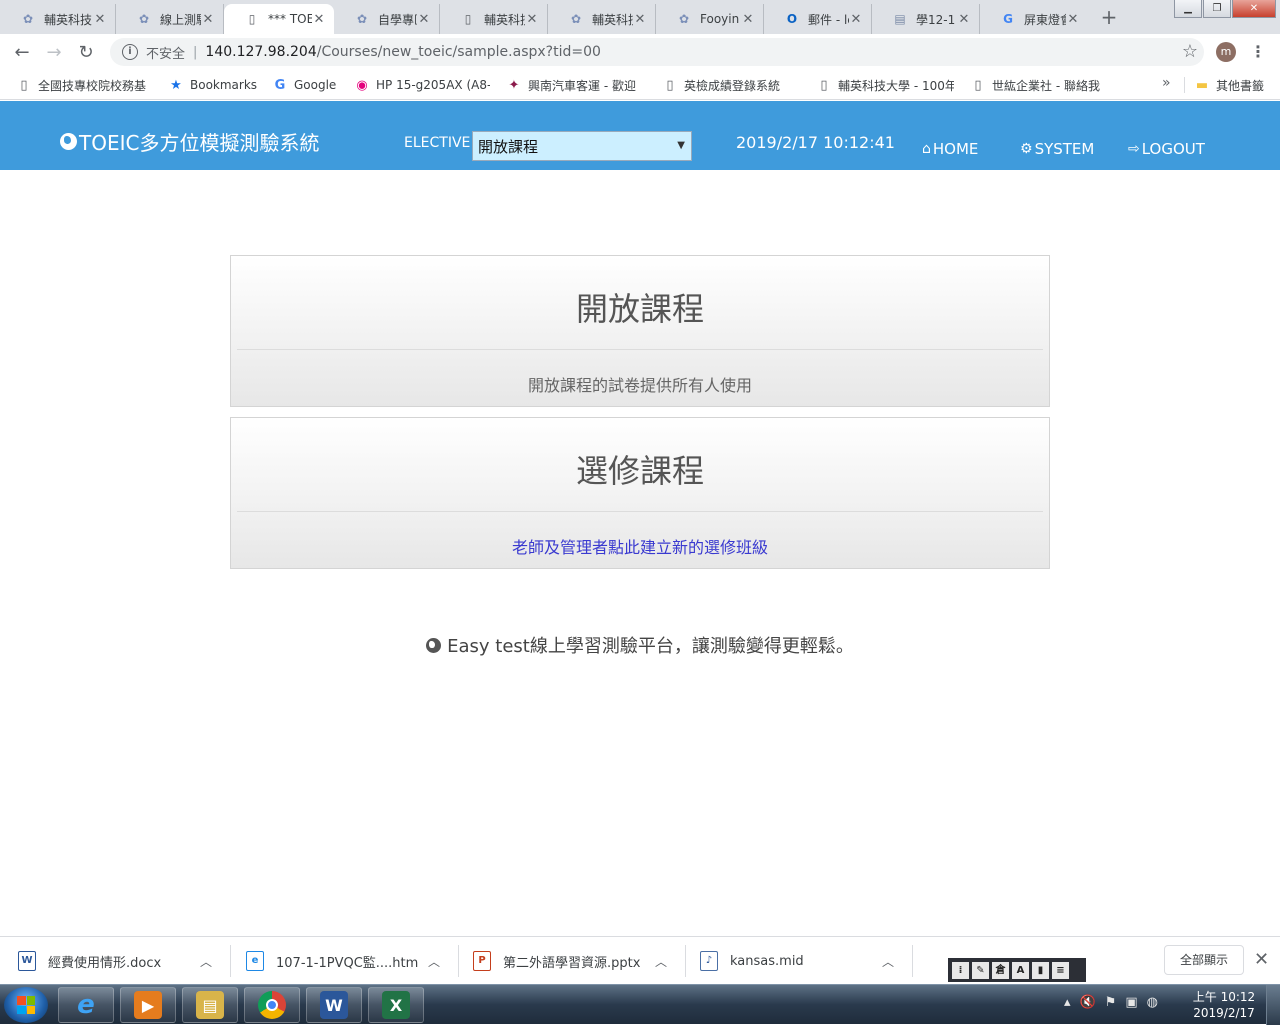 This screenshot has width=1280, height=1025. I want to click on current-datetime: 2019/2/17 10:12:41, so click(815, 142).